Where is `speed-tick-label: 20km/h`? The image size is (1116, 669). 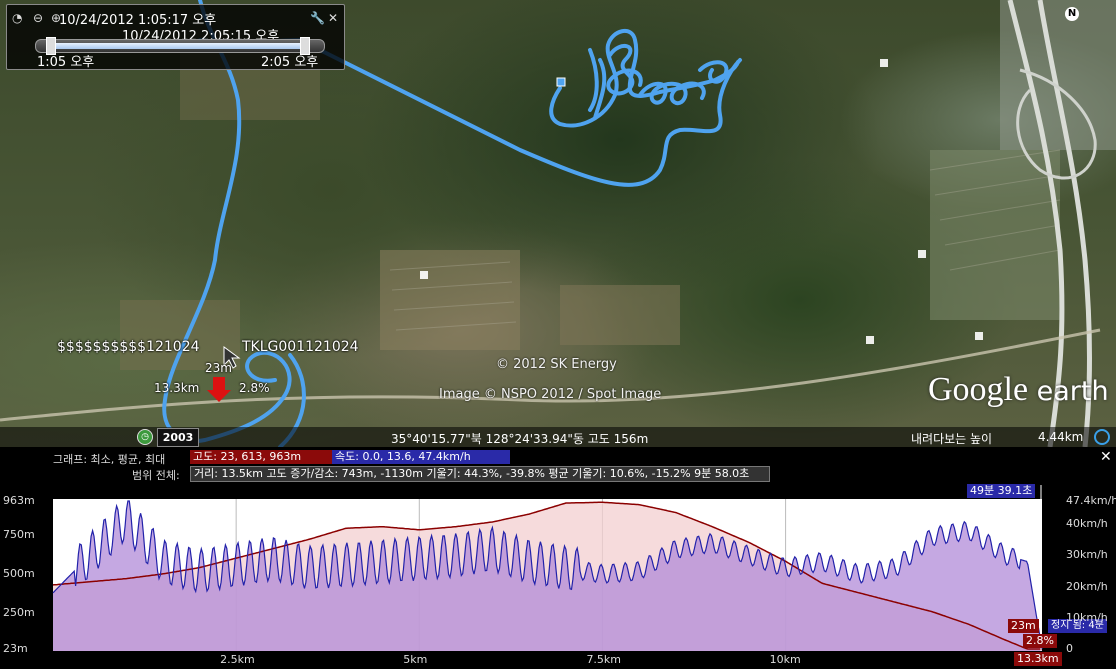
speed-tick-label: 20km/h is located at coordinates (1087, 586).